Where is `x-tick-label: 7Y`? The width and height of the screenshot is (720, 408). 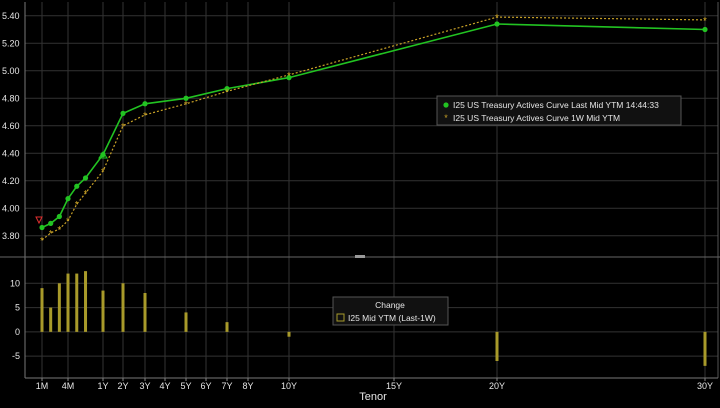 x-tick-label: 7Y is located at coordinates (226, 386).